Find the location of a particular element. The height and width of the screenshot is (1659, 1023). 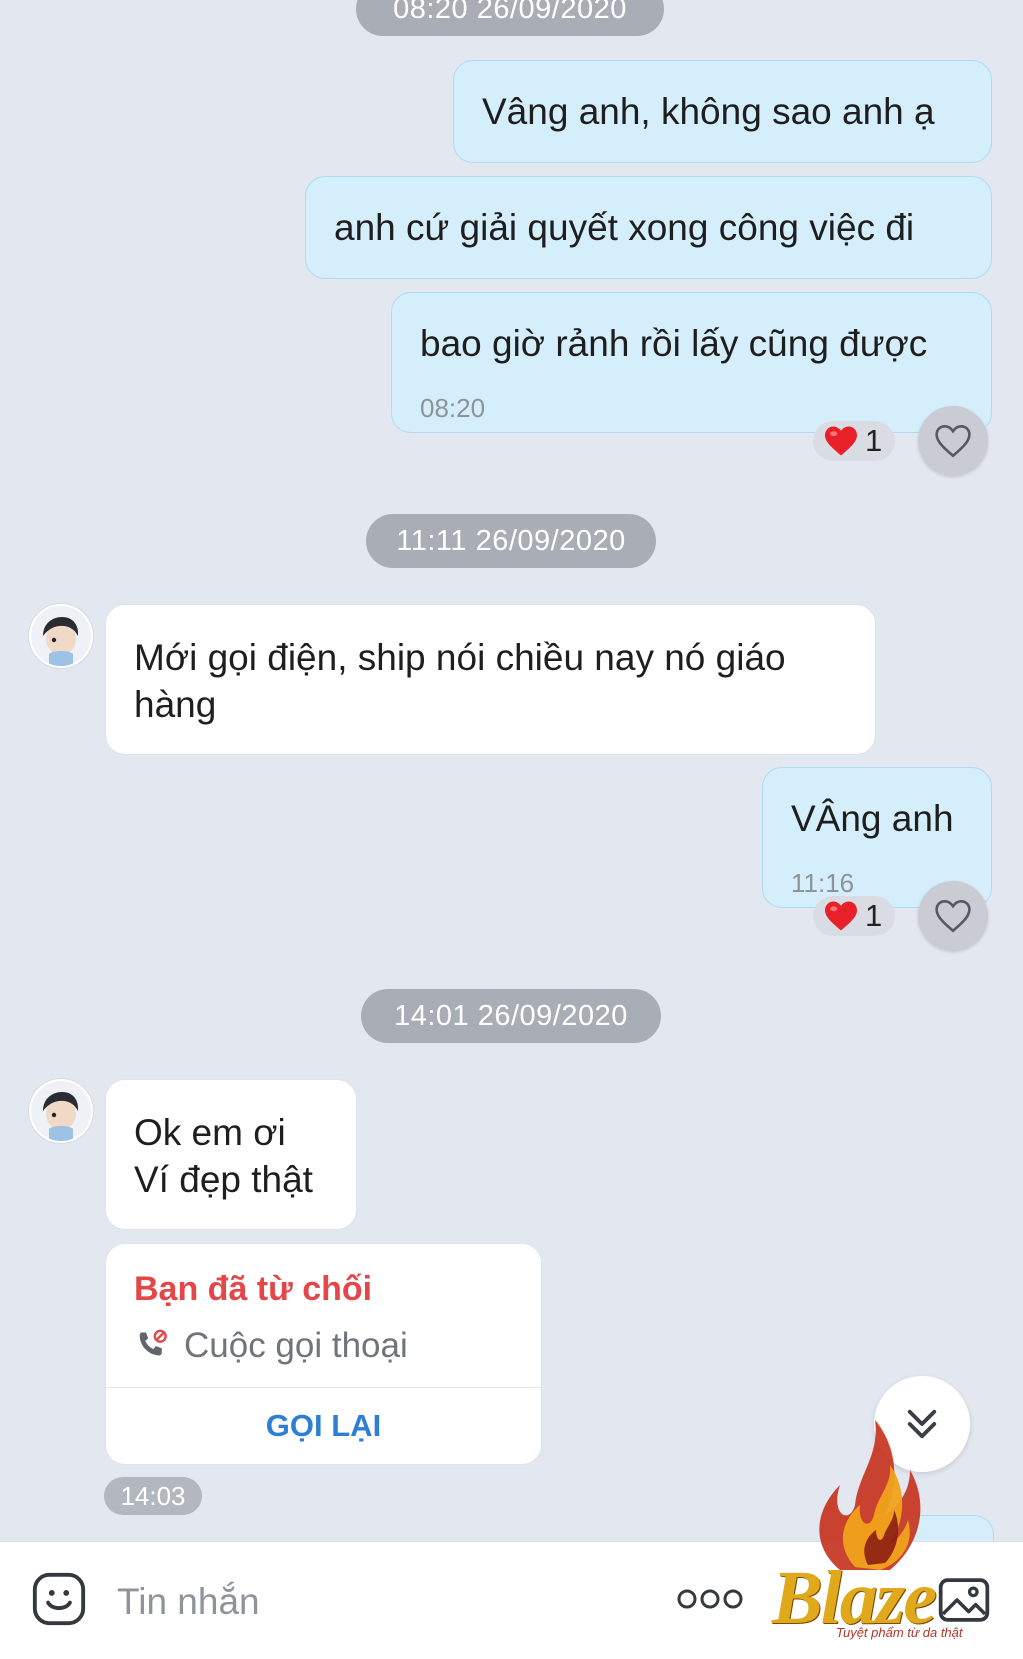

message-time: 14:03 is located at coordinates (153, 1495).